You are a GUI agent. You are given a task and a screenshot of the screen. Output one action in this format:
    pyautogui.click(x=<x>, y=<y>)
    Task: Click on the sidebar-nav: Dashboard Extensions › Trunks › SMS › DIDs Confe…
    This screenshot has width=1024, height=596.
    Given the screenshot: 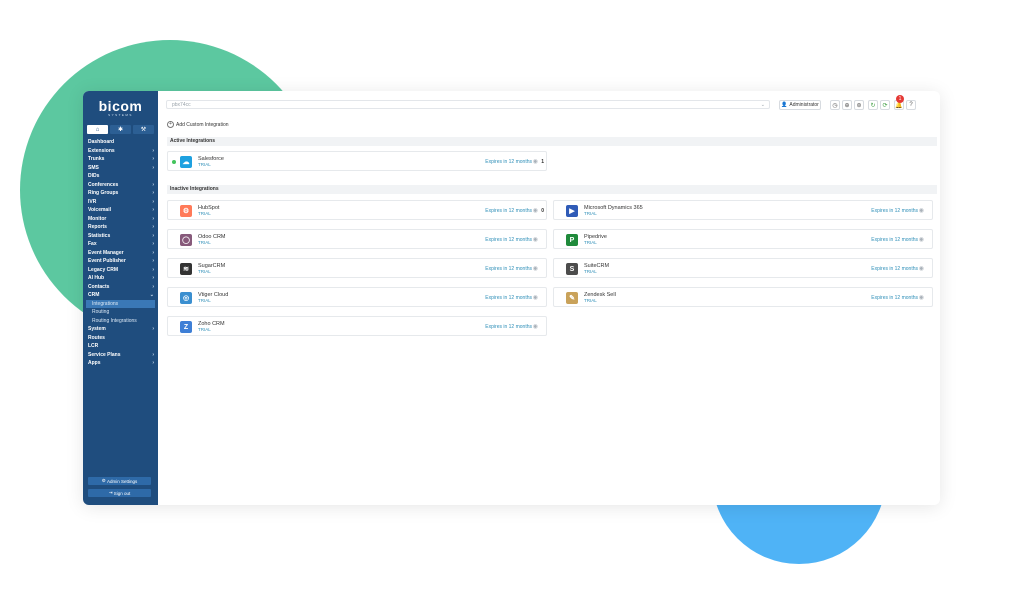 What is the action you would take?
    pyautogui.click(x=120, y=253)
    